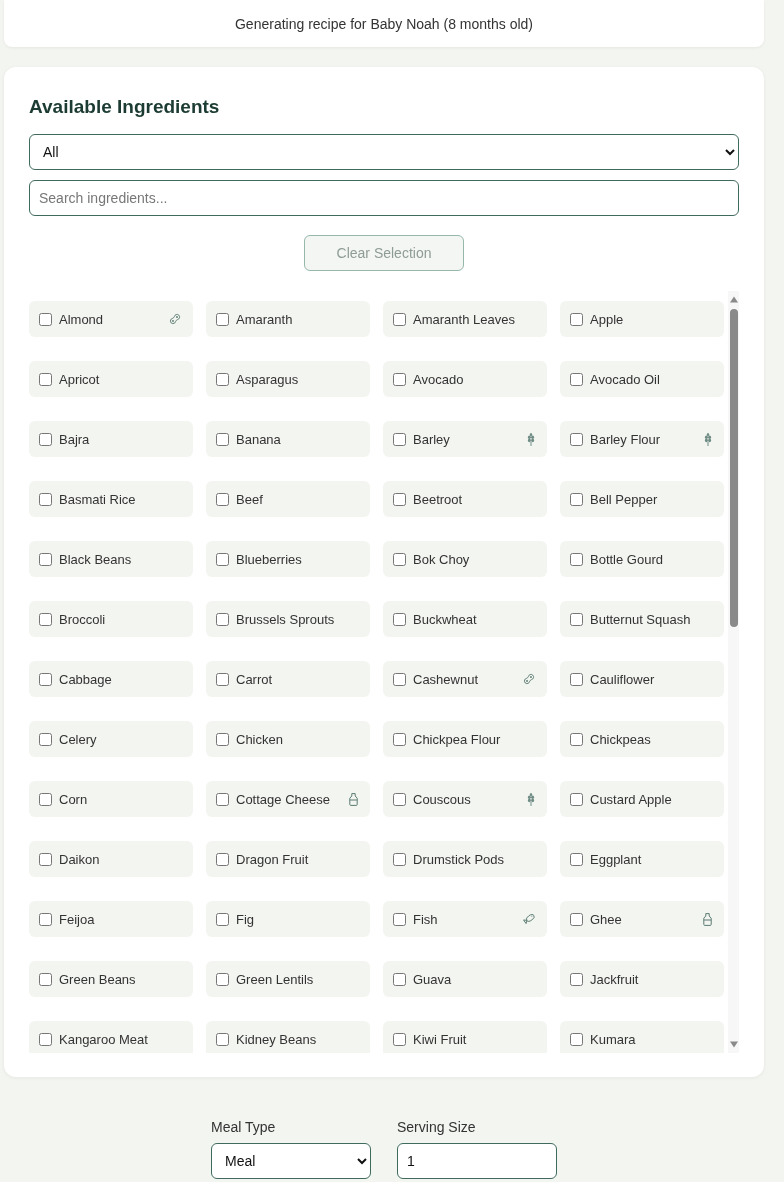 The width and height of the screenshot is (784, 1182). I want to click on ingredient-option: Eggplant, so click(642, 859).